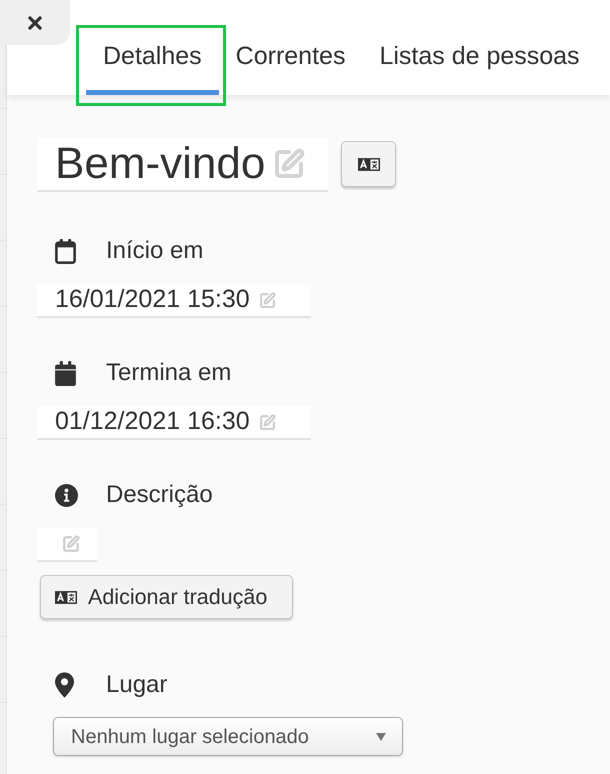 Image resolution: width=610 pixels, height=774 pixels. I want to click on date-field: 16/01/2021 15:30, so click(174, 301).